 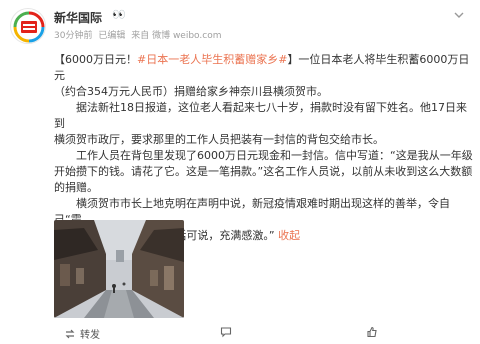 What do you see at coordinates (73, 36) in the screenshot?
I see `post-time: 30分钟前` at bounding box center [73, 36].